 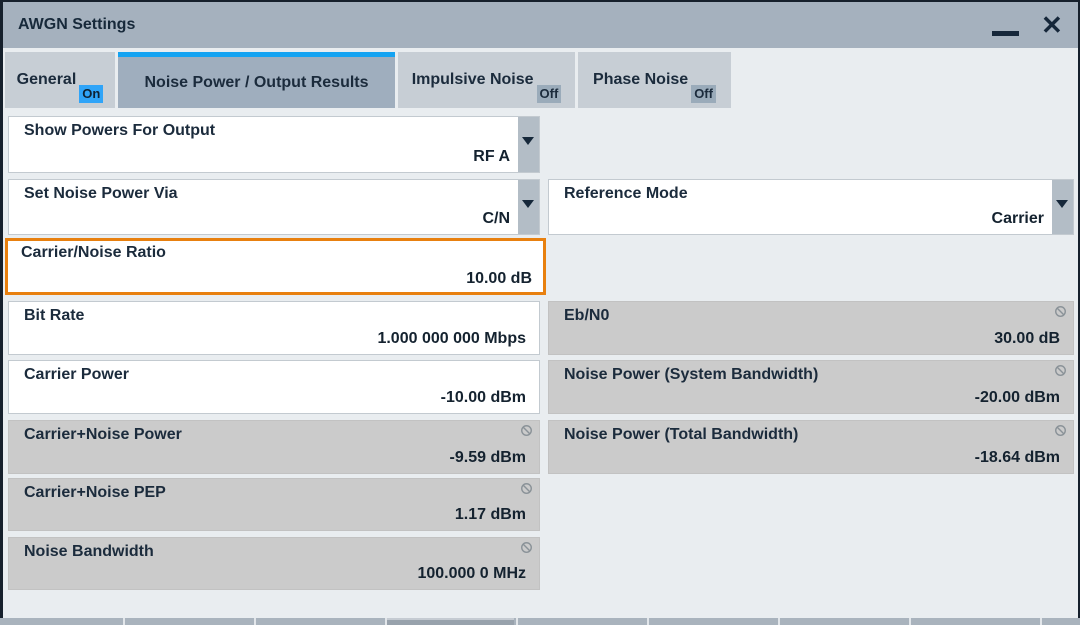 I want to click on tab-general: General On, so click(x=60, y=80).